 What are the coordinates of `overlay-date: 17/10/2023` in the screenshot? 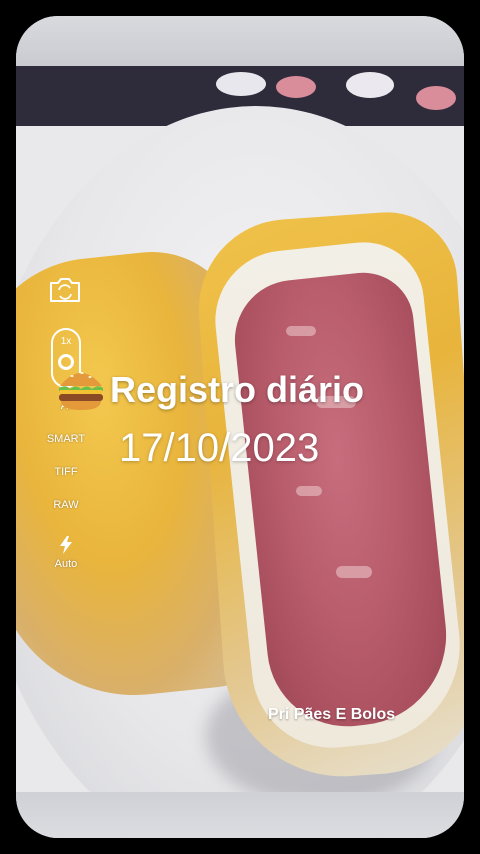 It's located at (219, 448).